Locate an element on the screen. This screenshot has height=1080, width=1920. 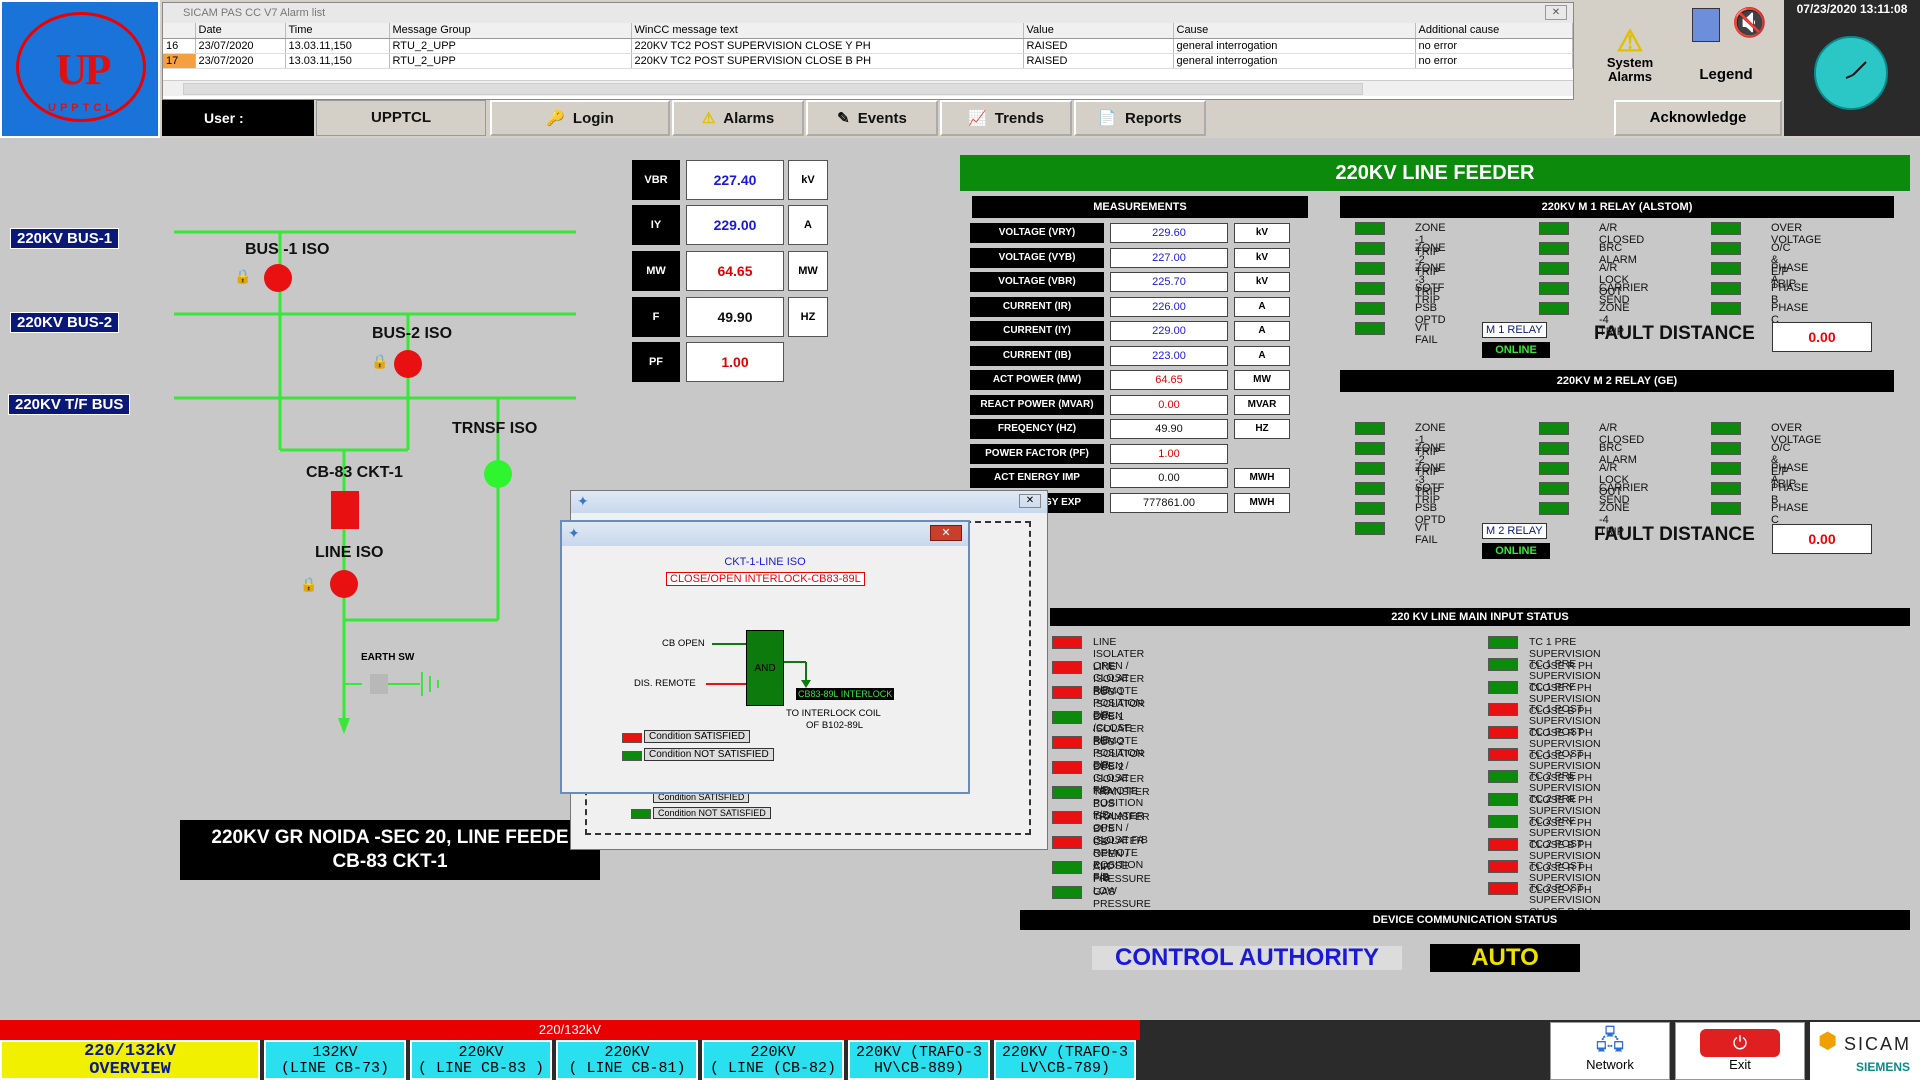
auto-mode-indicator: AUTO is located at coordinates (1505, 958).